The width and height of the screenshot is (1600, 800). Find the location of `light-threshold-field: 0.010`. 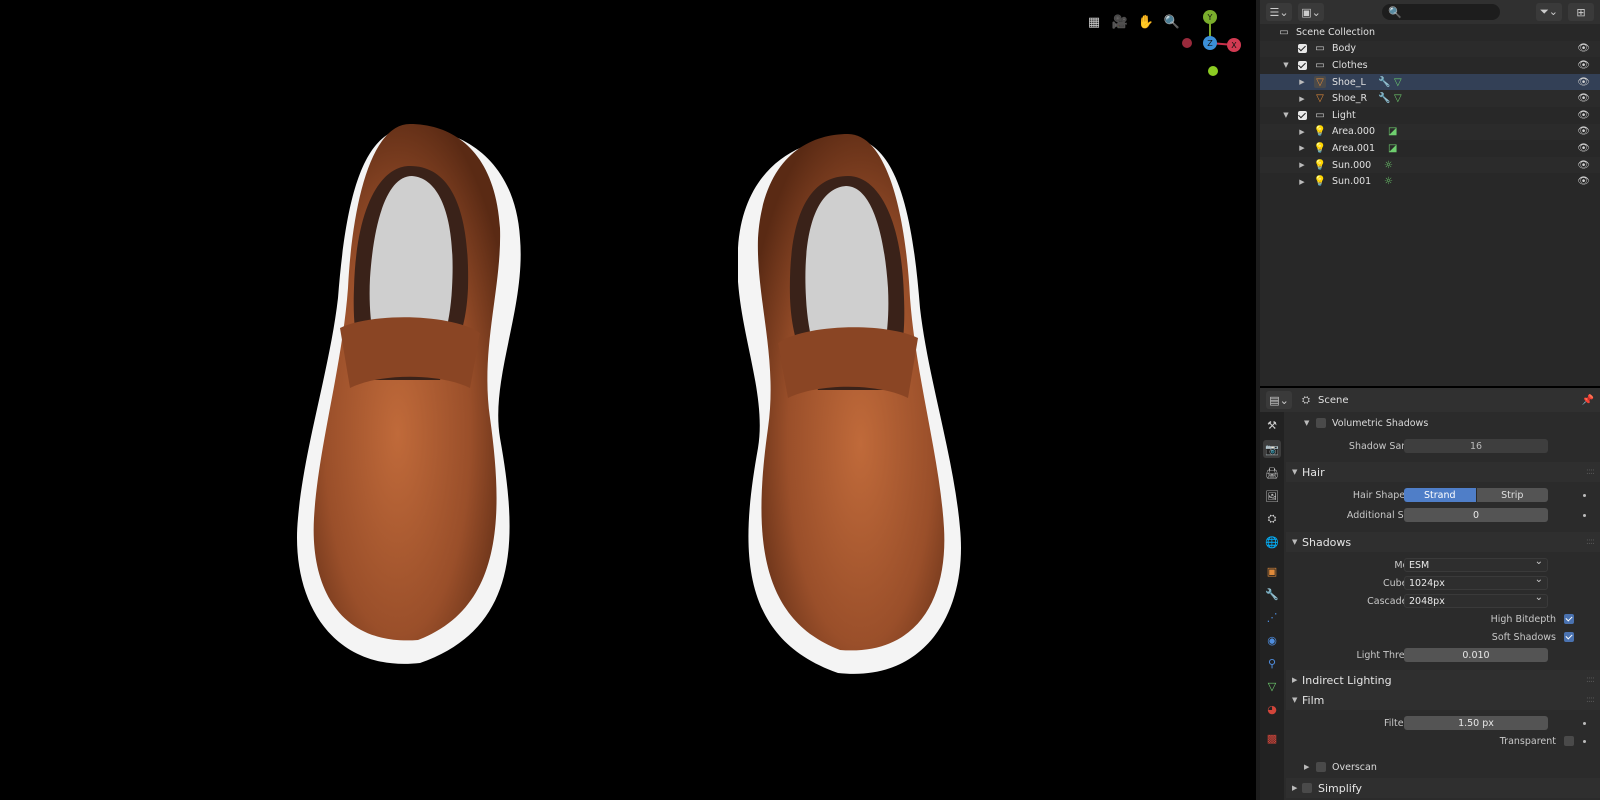

light-threshold-field: 0.010 is located at coordinates (1476, 655).